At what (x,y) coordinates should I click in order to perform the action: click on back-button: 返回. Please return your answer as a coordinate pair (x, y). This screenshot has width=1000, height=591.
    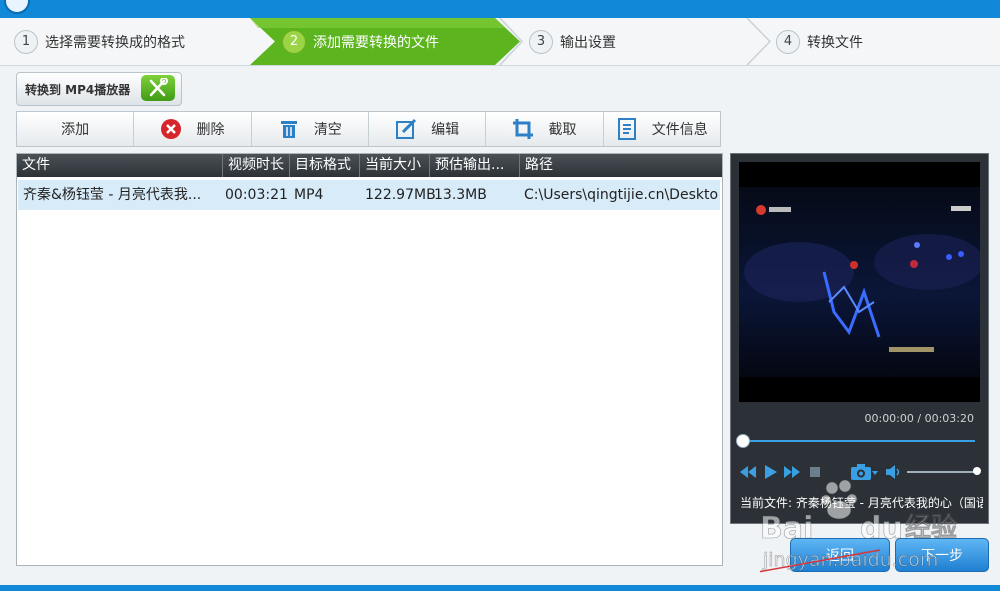
    Looking at the image, I should click on (840, 555).